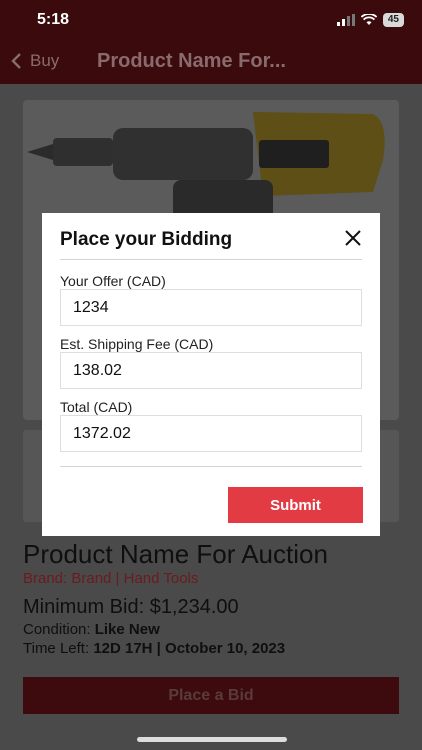 The image size is (422, 750). Describe the element at coordinates (295, 505) in the screenshot. I see `submit-button: Submit` at that location.